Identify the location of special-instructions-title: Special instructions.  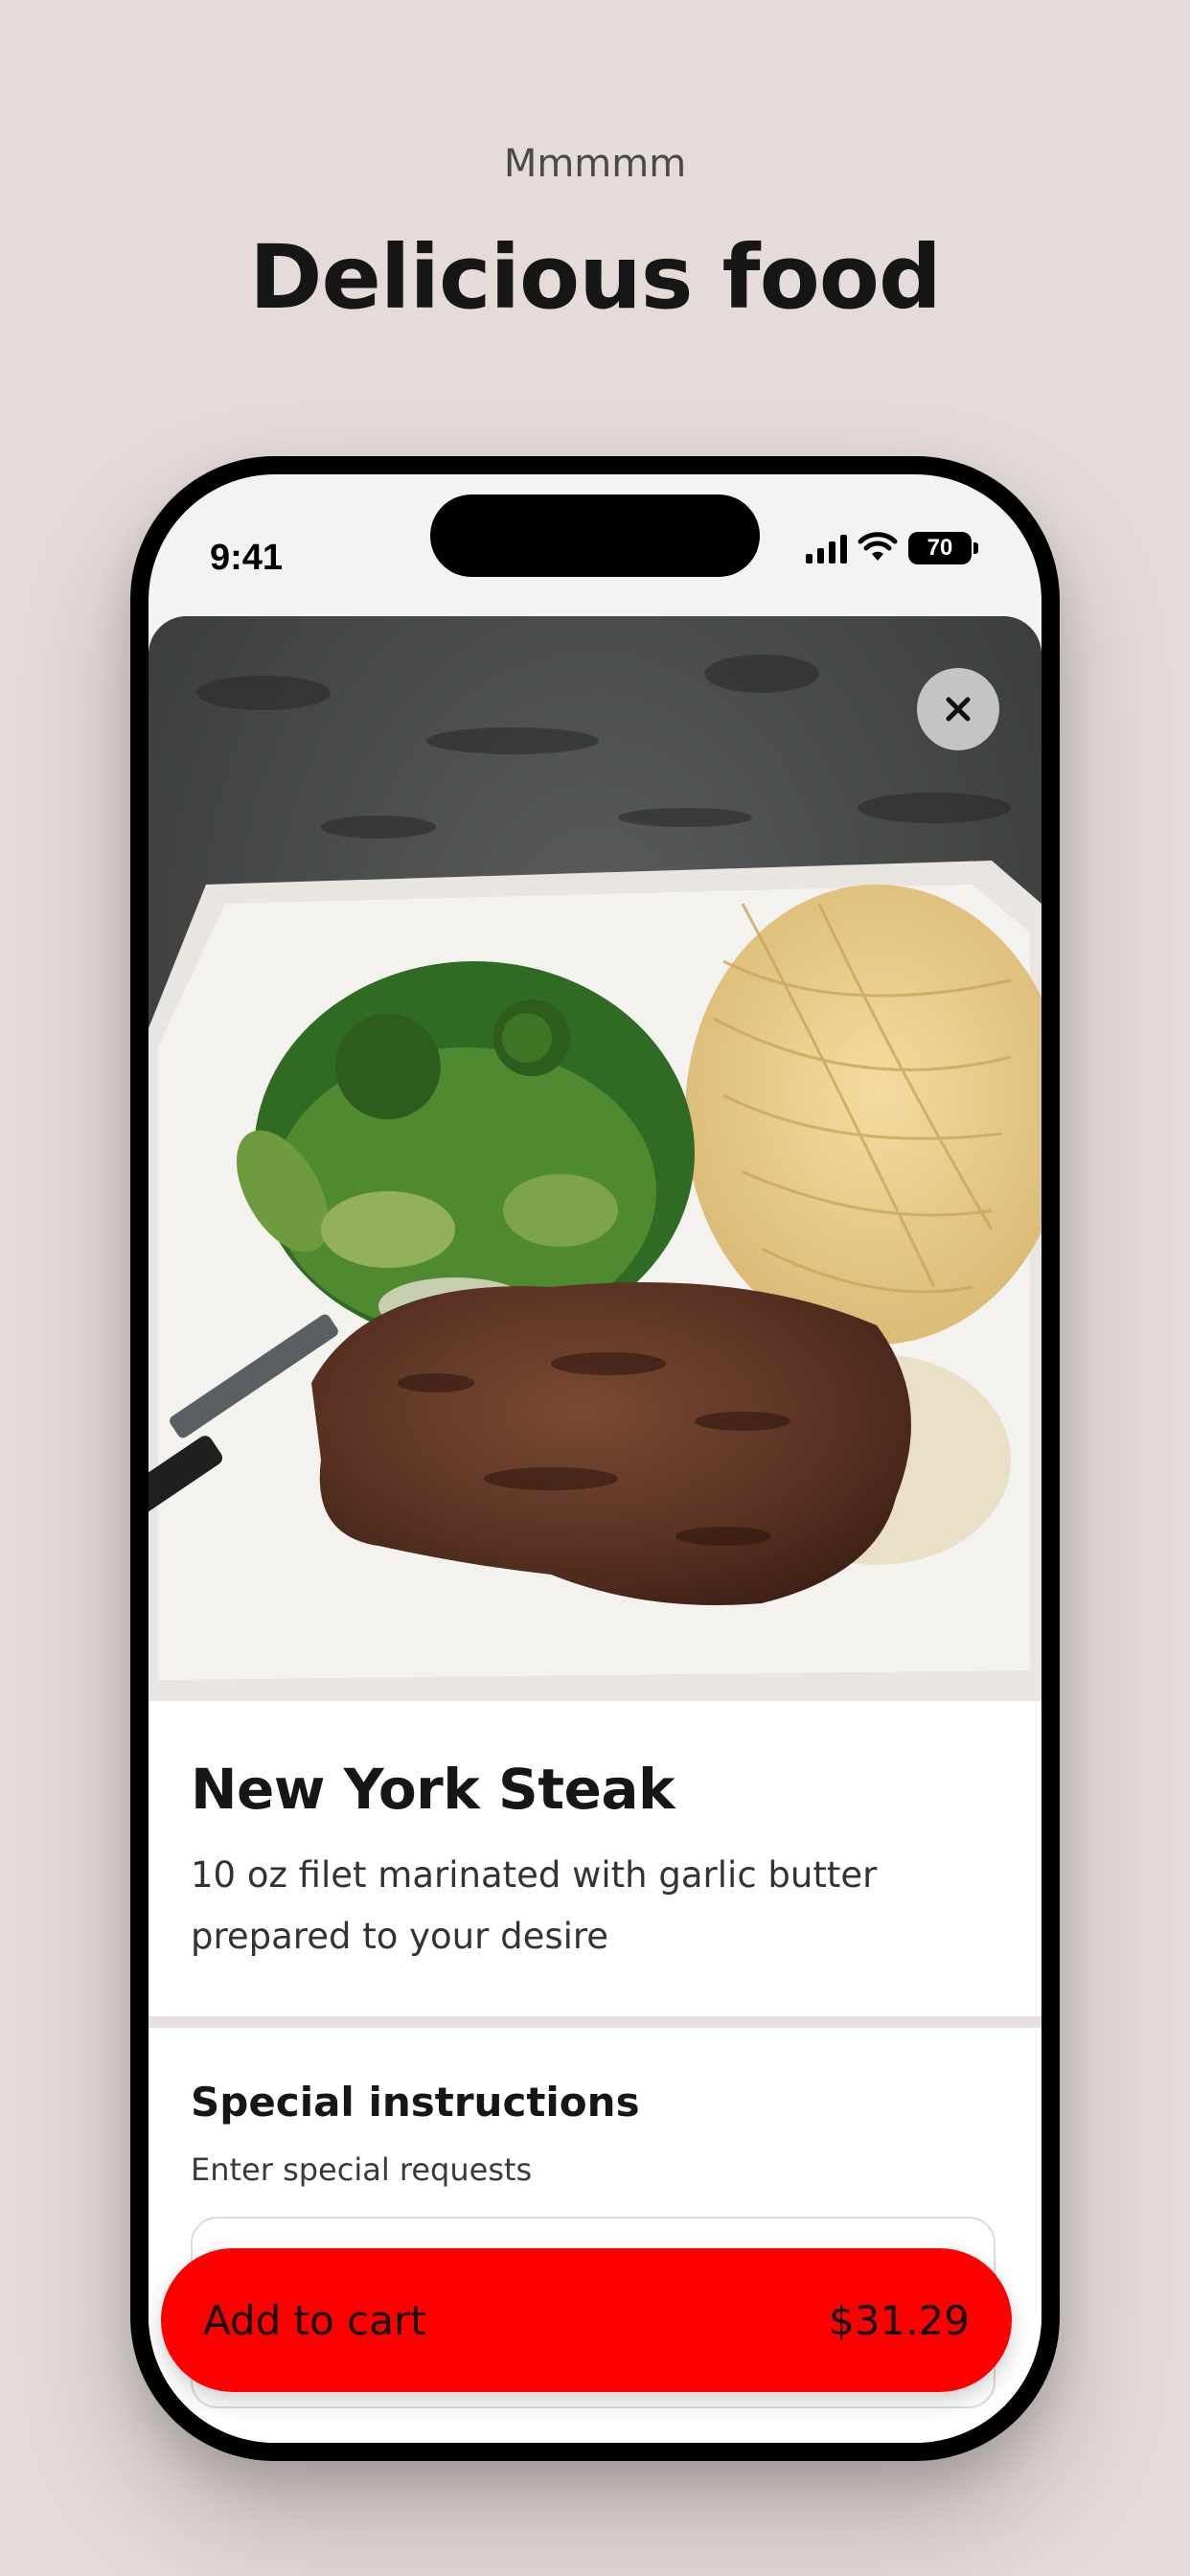
(416, 2102).